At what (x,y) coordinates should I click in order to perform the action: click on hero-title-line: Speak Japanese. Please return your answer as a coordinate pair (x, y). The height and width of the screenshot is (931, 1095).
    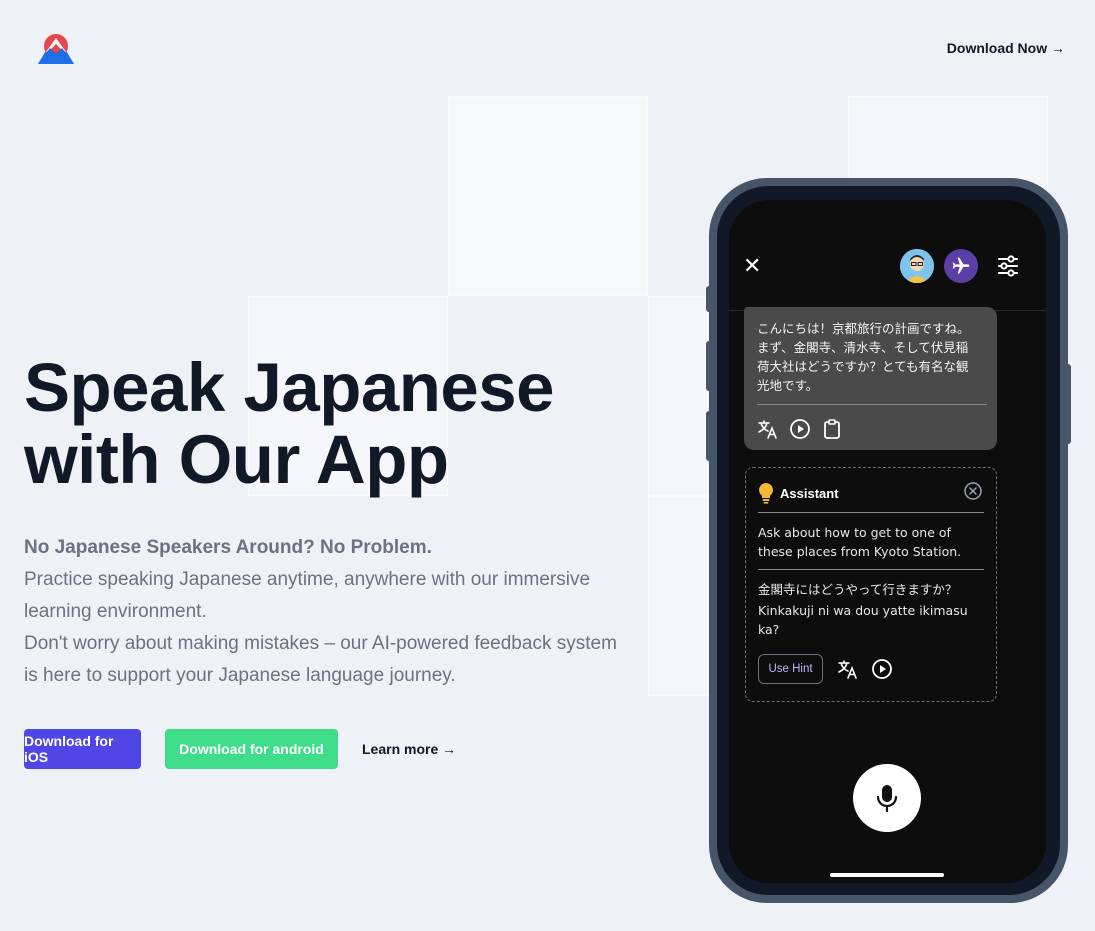
    Looking at the image, I should click on (289, 387).